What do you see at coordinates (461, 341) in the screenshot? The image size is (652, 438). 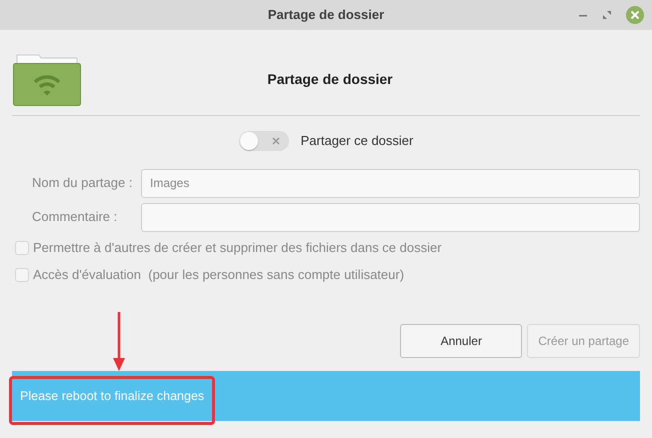 I see `cancel-button: Annuler` at bounding box center [461, 341].